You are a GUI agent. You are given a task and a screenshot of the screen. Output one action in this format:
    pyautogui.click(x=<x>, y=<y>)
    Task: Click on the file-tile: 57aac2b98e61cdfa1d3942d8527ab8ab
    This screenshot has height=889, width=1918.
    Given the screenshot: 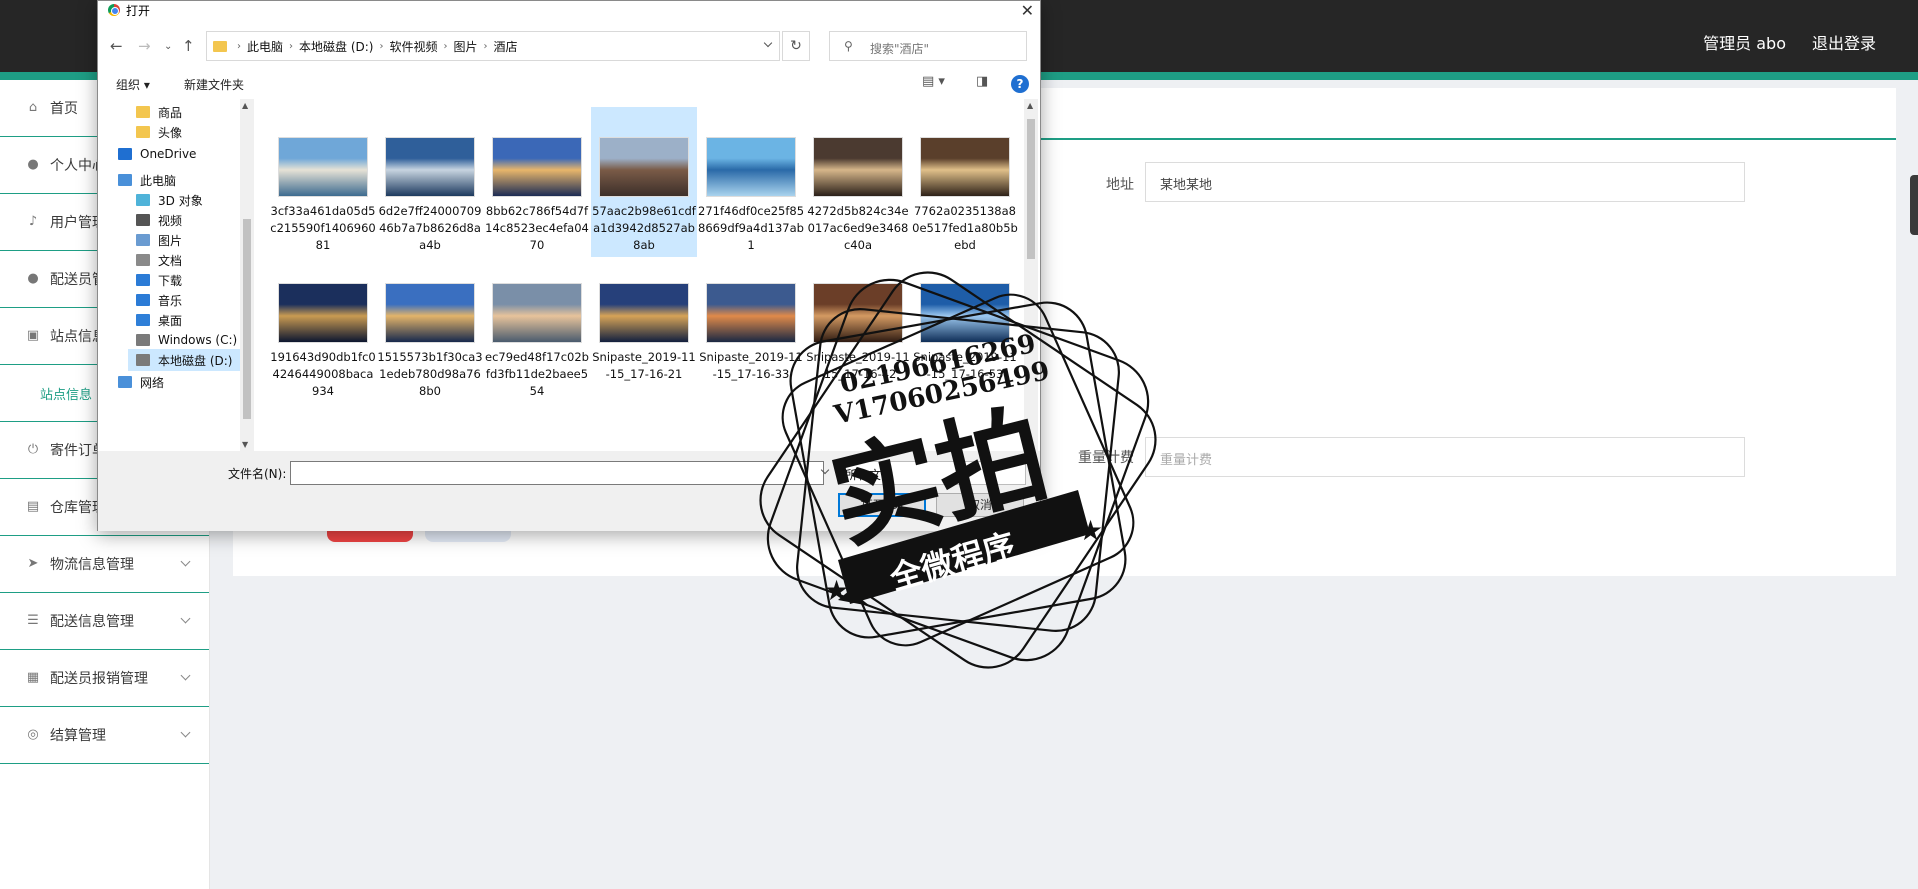 What is the action you would take?
    pyautogui.click(x=644, y=182)
    